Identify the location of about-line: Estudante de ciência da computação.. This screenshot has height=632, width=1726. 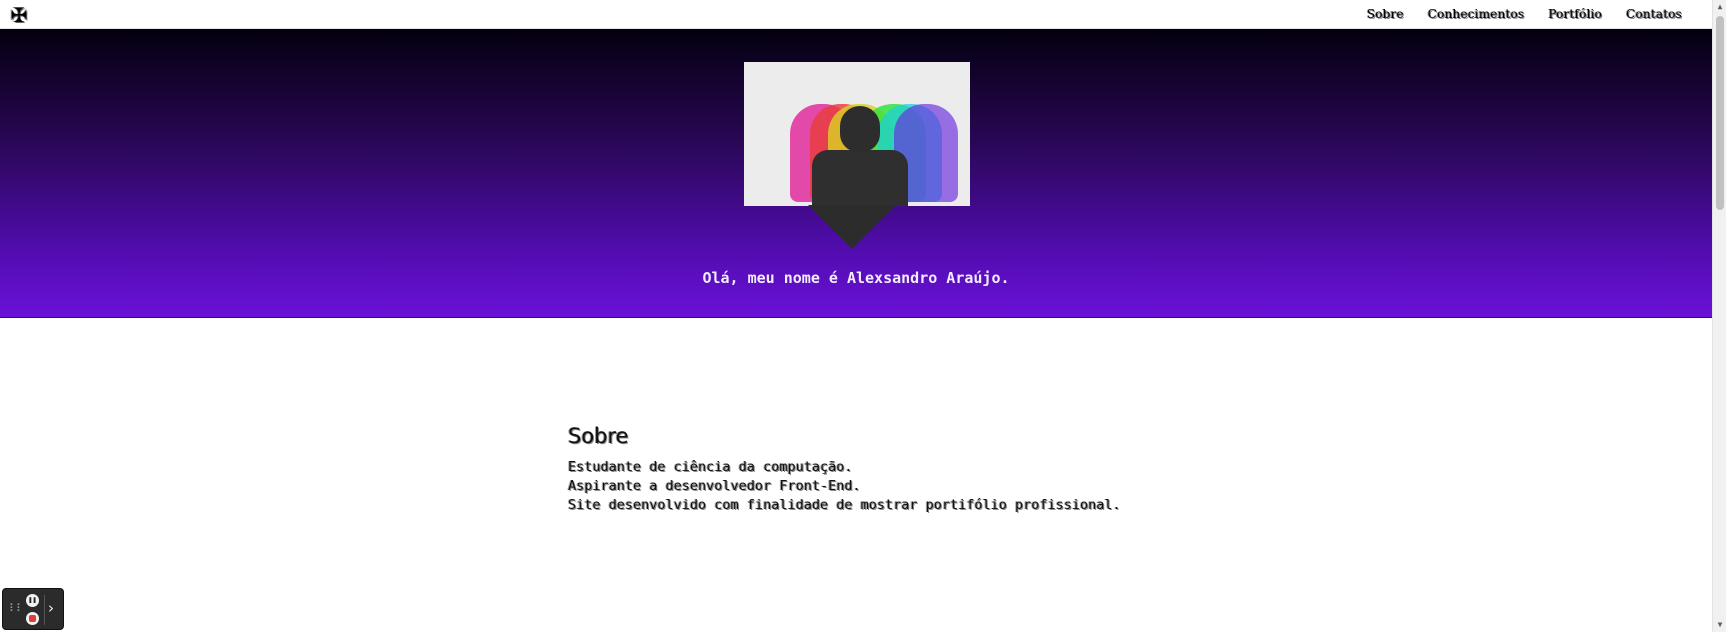
(710, 467).